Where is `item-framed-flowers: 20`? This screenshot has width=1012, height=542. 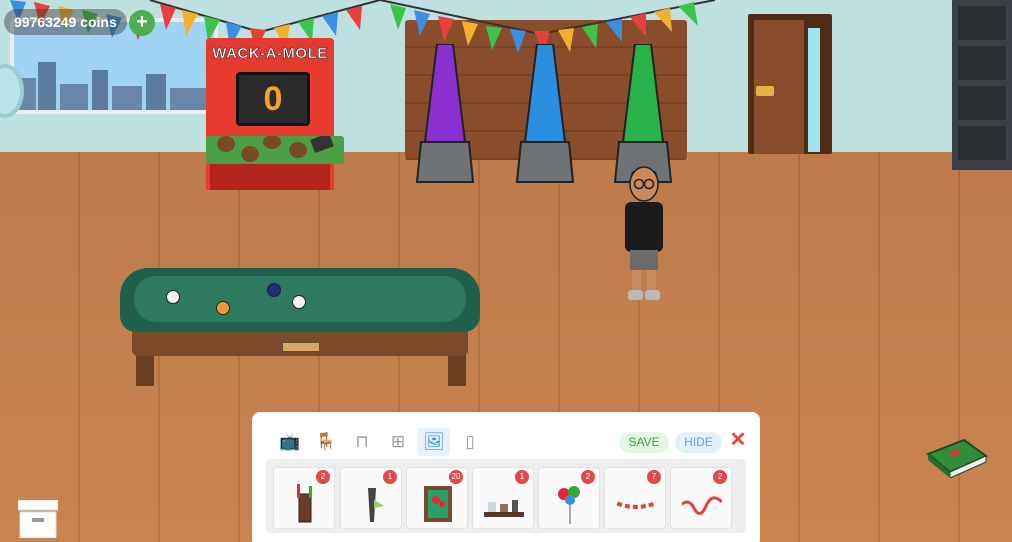
item-framed-flowers: 20 is located at coordinates (437, 498).